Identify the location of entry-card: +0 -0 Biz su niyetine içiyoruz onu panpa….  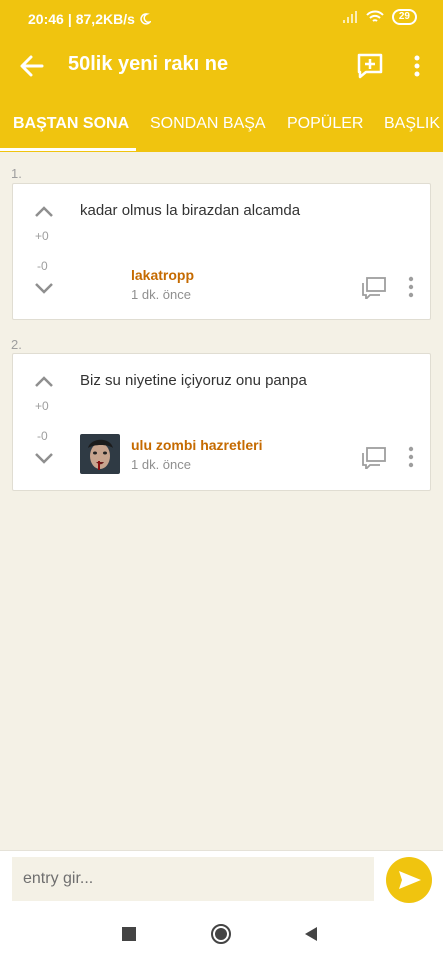
(221, 422).